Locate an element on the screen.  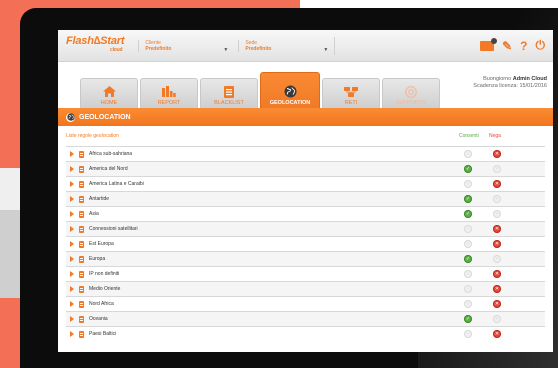
rule-name: Medio Oriente is located at coordinates (105, 289).